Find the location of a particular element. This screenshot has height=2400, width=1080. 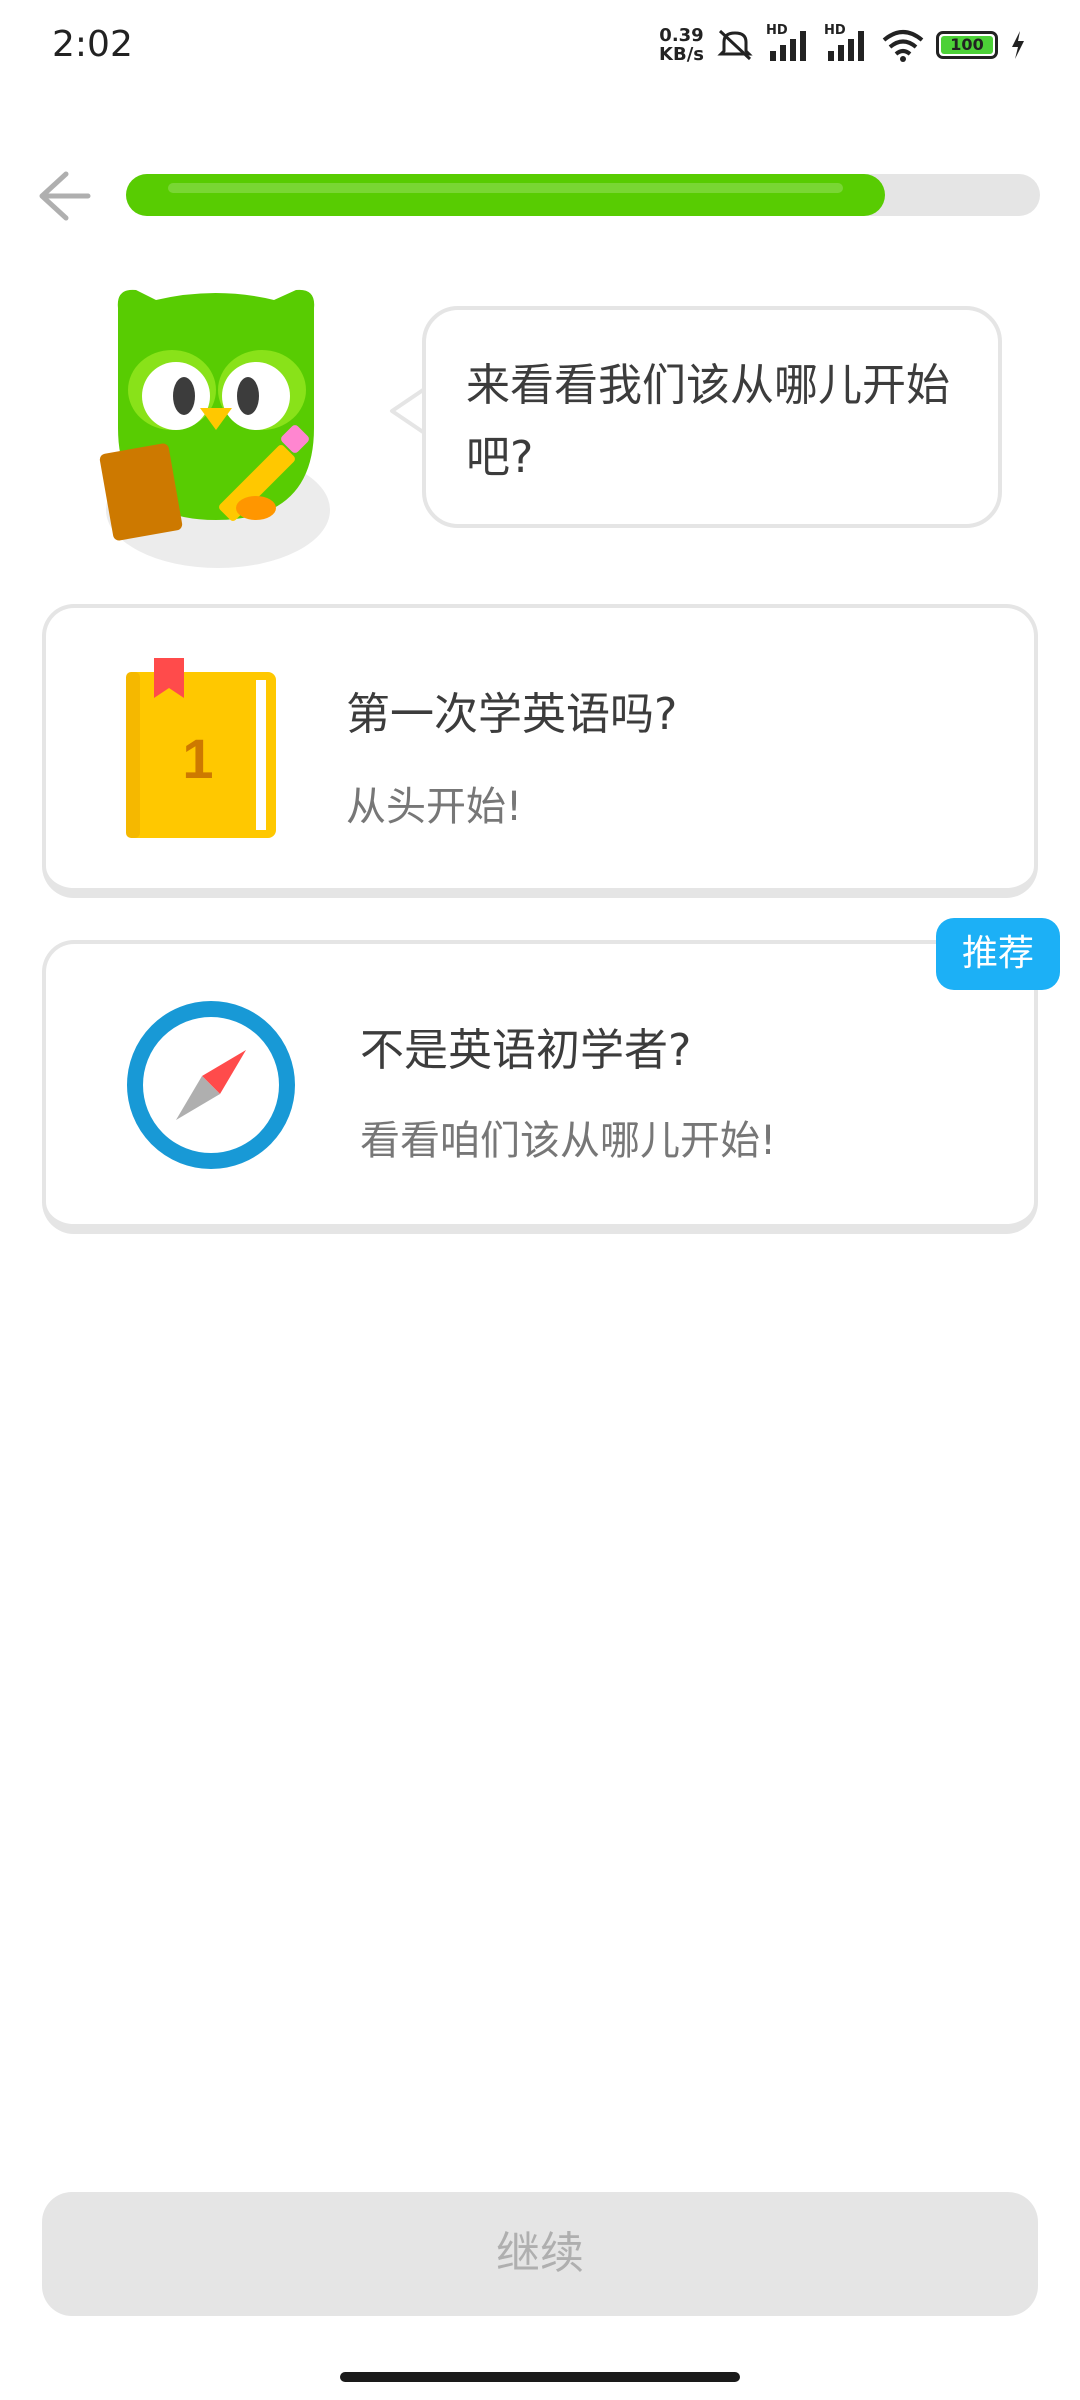

compass-icon is located at coordinates (211, 1085).